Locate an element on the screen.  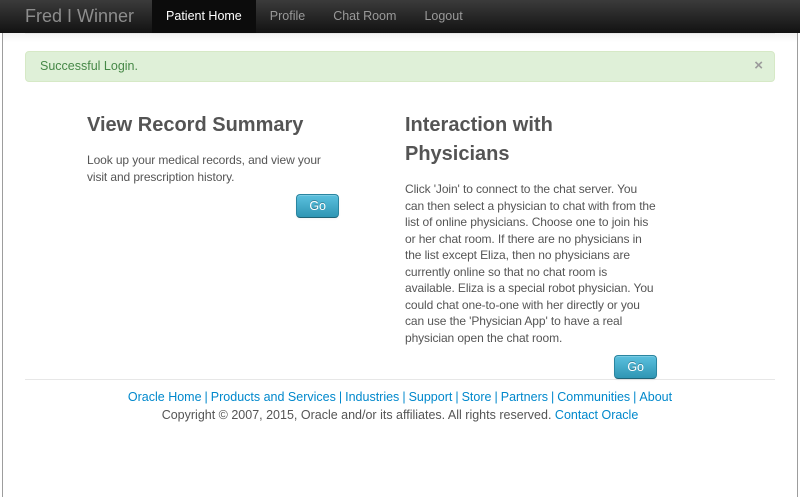
footer-link-about: About is located at coordinates (655, 397).